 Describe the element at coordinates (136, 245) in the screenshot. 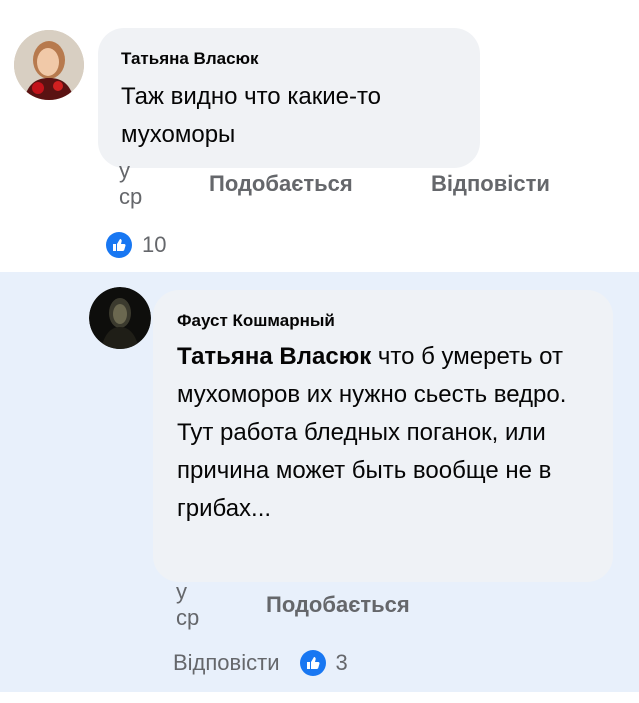

I see `reaction-summary: 10` at that location.